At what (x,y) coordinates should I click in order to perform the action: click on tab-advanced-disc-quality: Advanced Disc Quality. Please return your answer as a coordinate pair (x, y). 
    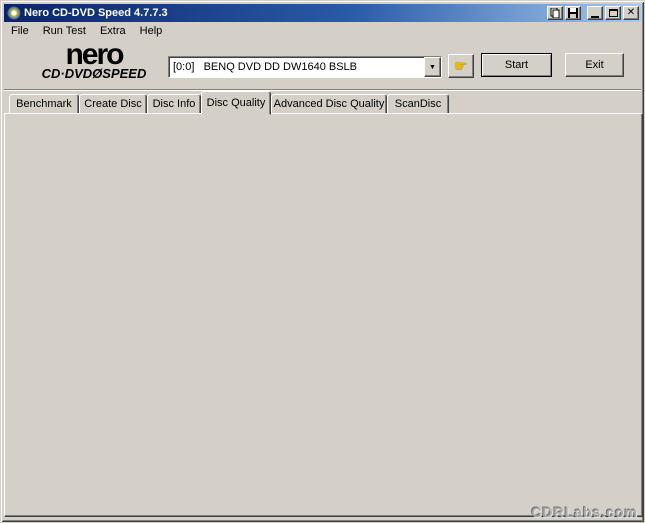
    Looking at the image, I should click on (329, 104).